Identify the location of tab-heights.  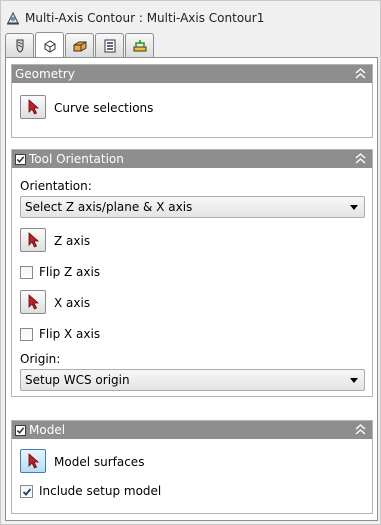
(79, 45).